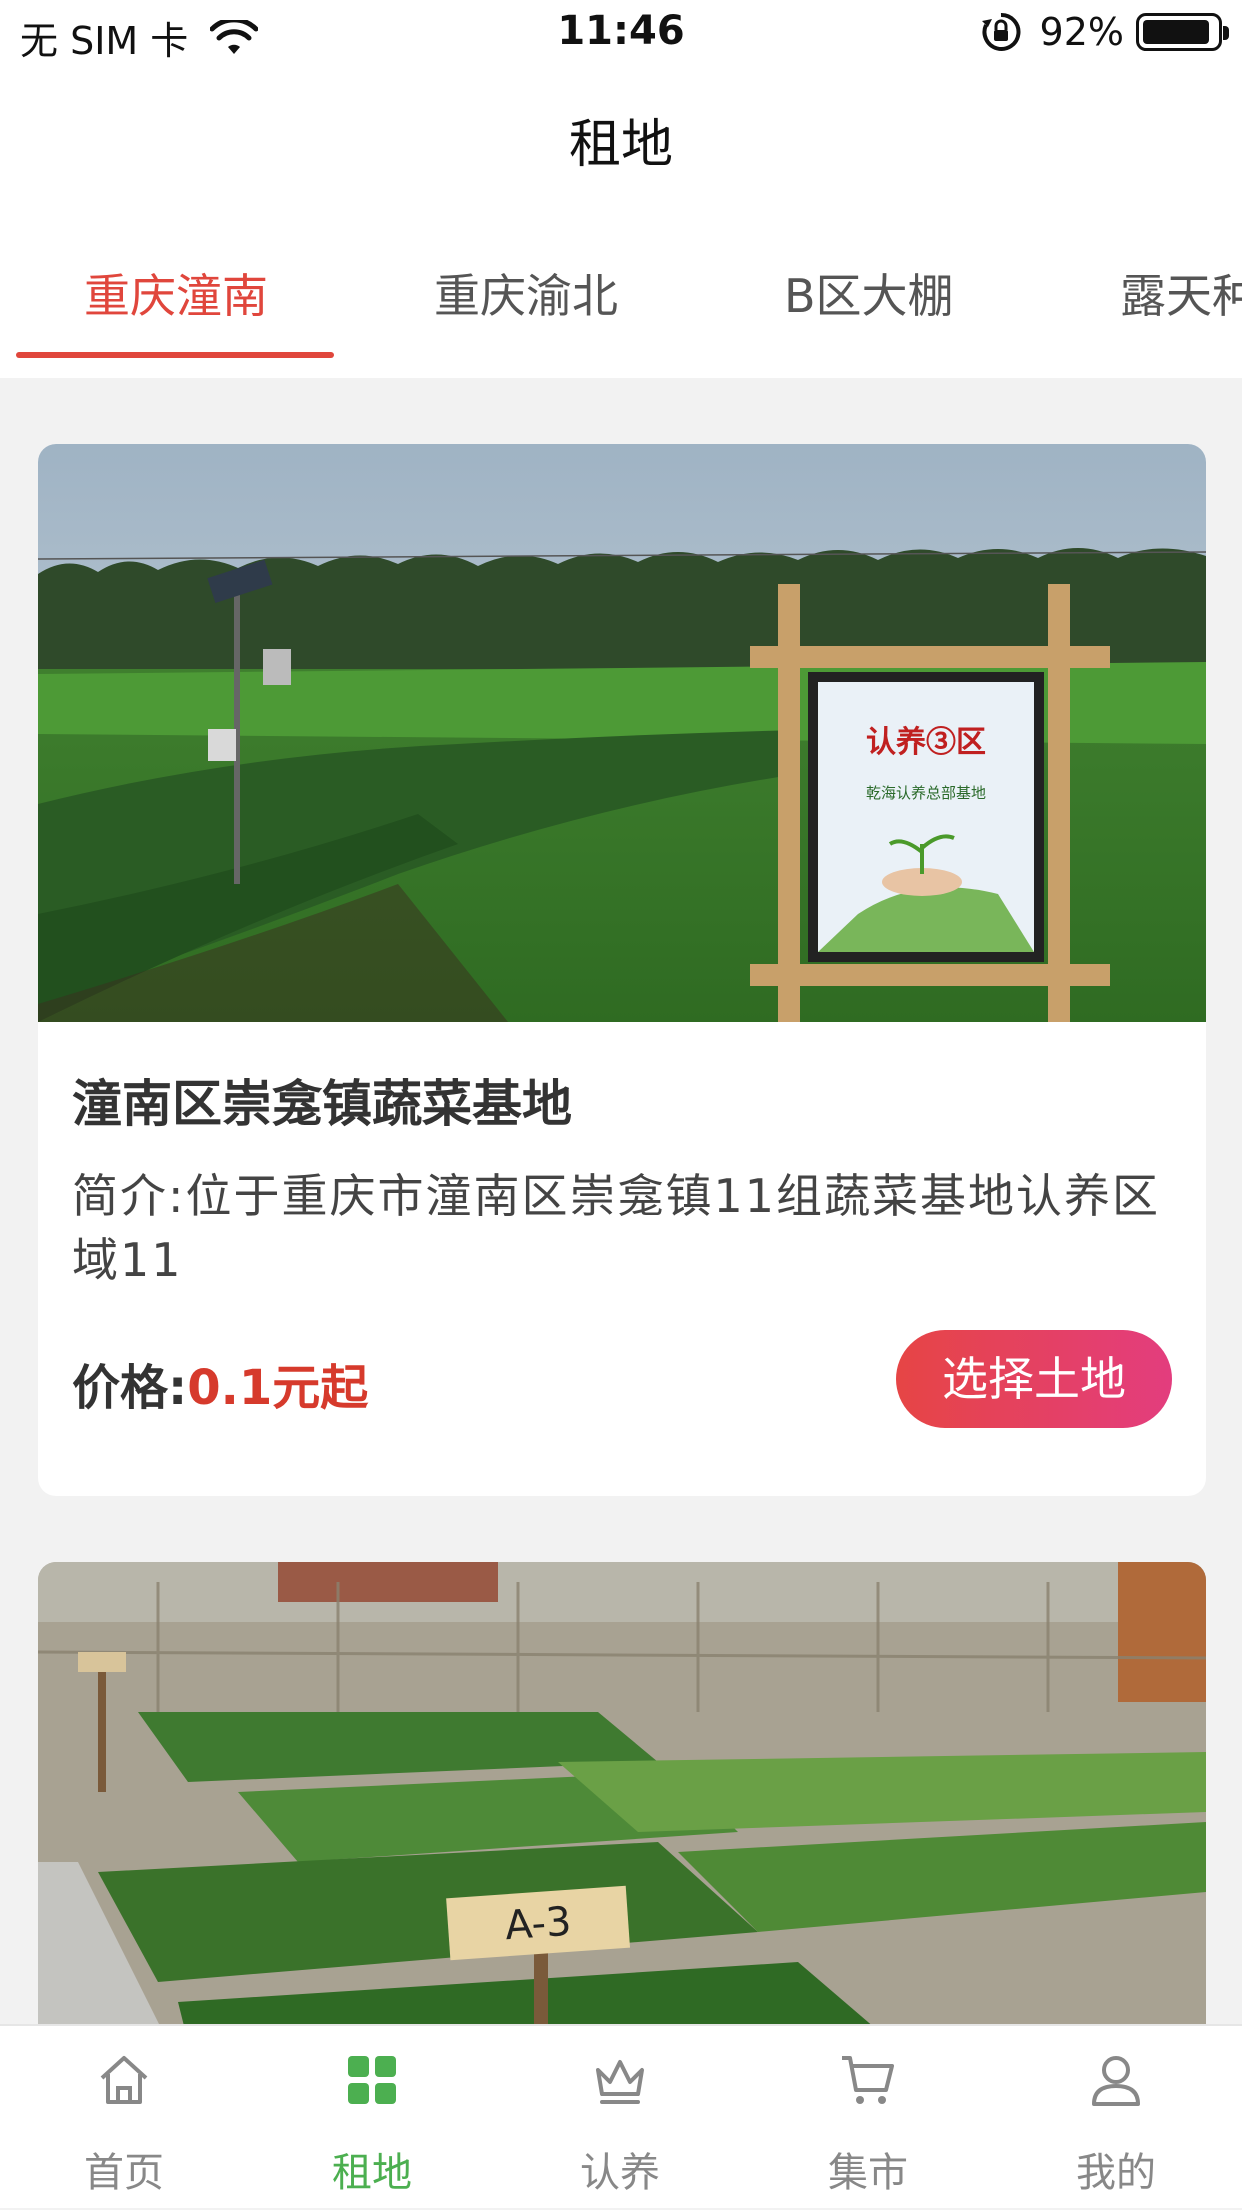 The image size is (1242, 2210). I want to click on tabbar-mine: 我的, so click(1116, 2118).